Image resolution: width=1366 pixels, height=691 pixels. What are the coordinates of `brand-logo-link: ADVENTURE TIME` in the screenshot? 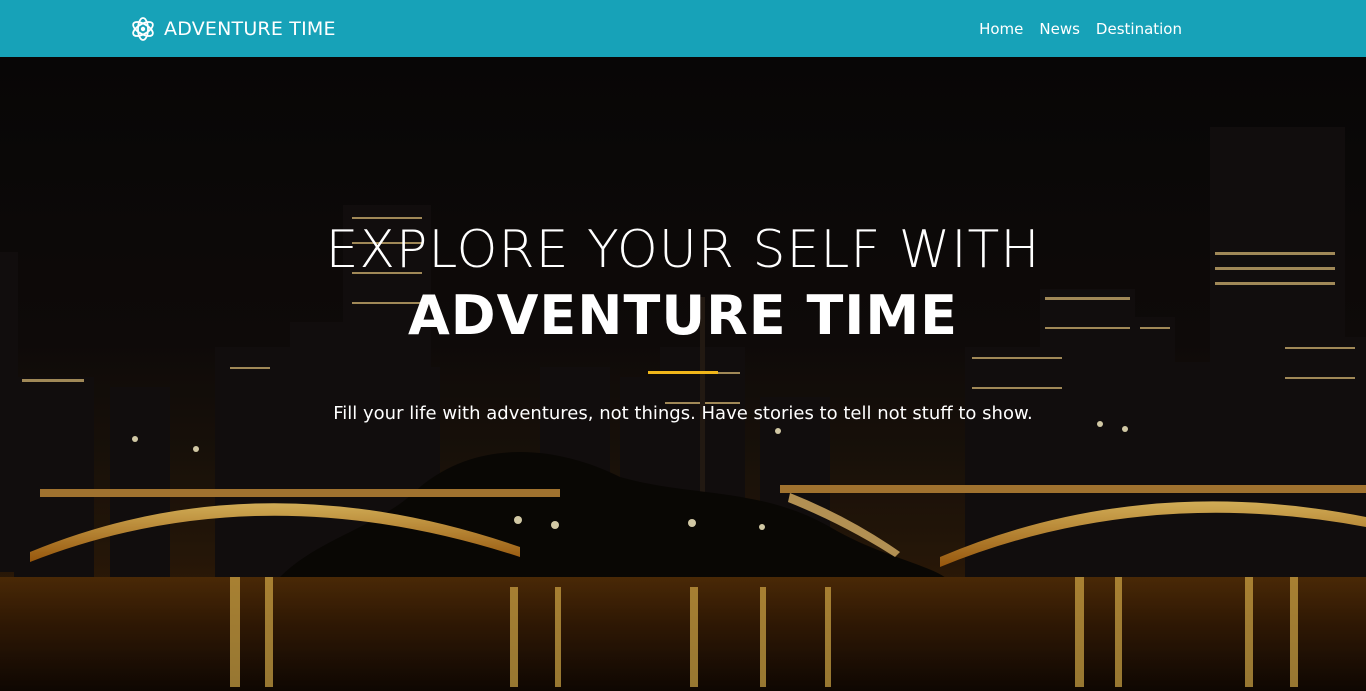 It's located at (233, 29).